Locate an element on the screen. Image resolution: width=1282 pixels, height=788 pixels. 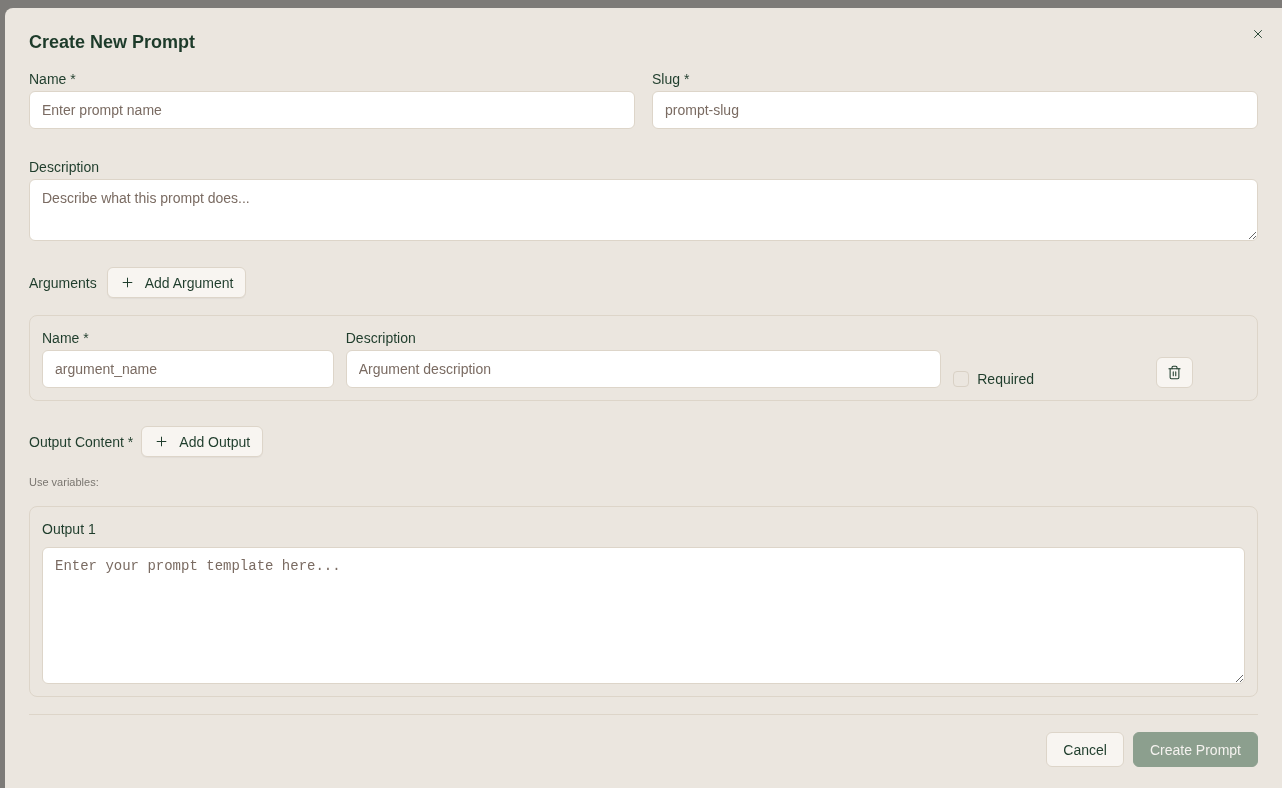
checkbox-label: Required is located at coordinates (1006, 379).